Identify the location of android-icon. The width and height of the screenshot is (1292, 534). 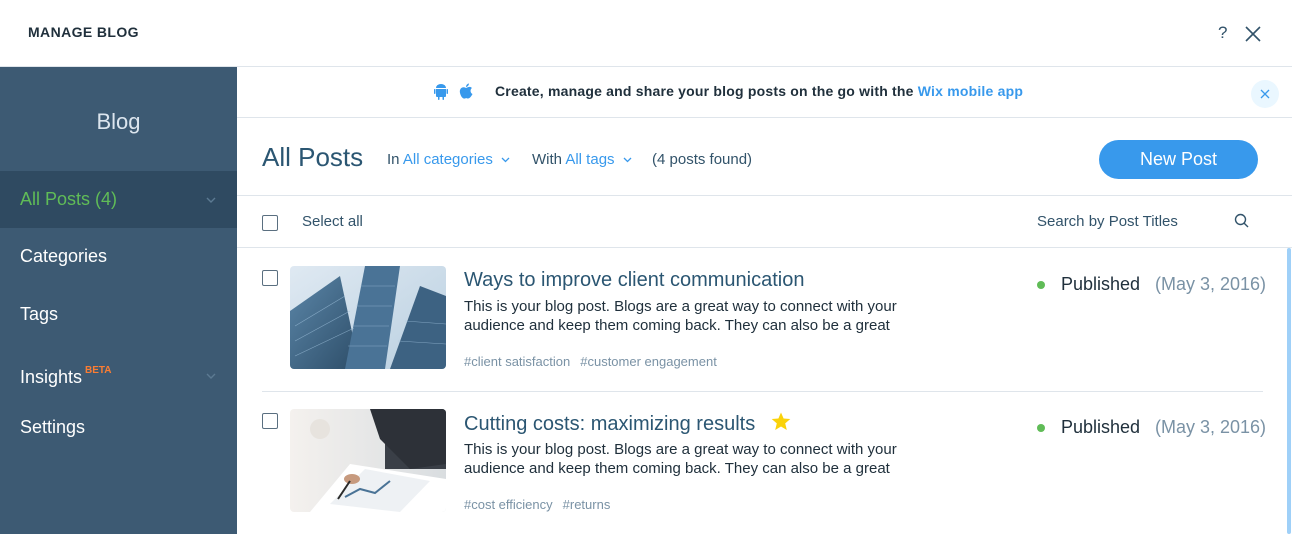
(441, 92).